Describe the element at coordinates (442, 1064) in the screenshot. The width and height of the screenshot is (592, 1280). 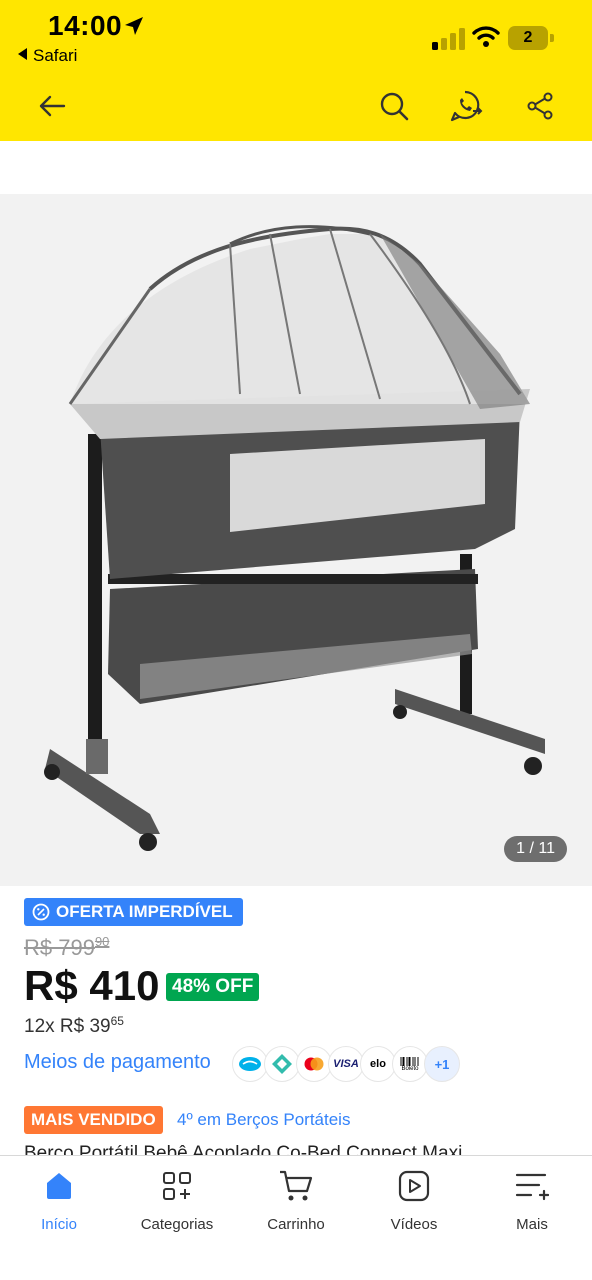
I see `more-payment-methods: +1` at that location.